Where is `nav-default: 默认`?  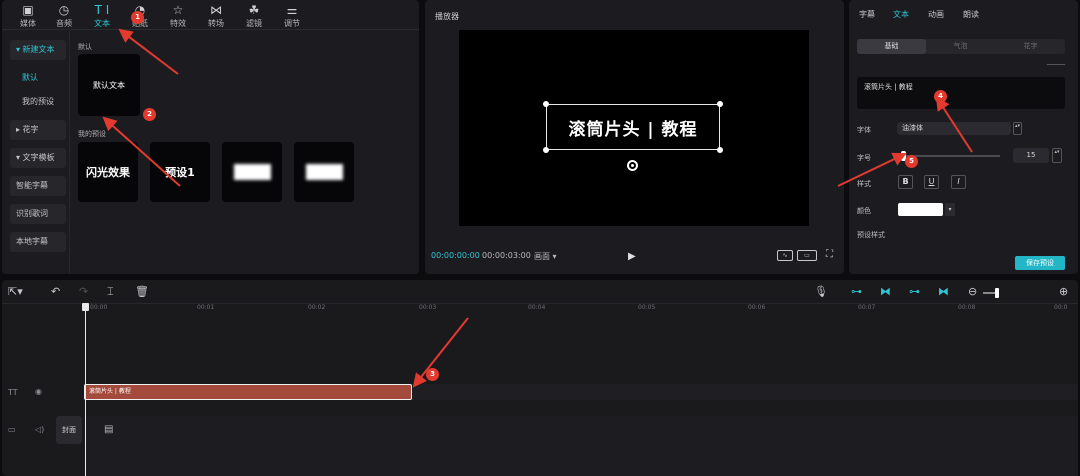
nav-default: 默认 is located at coordinates (38, 78).